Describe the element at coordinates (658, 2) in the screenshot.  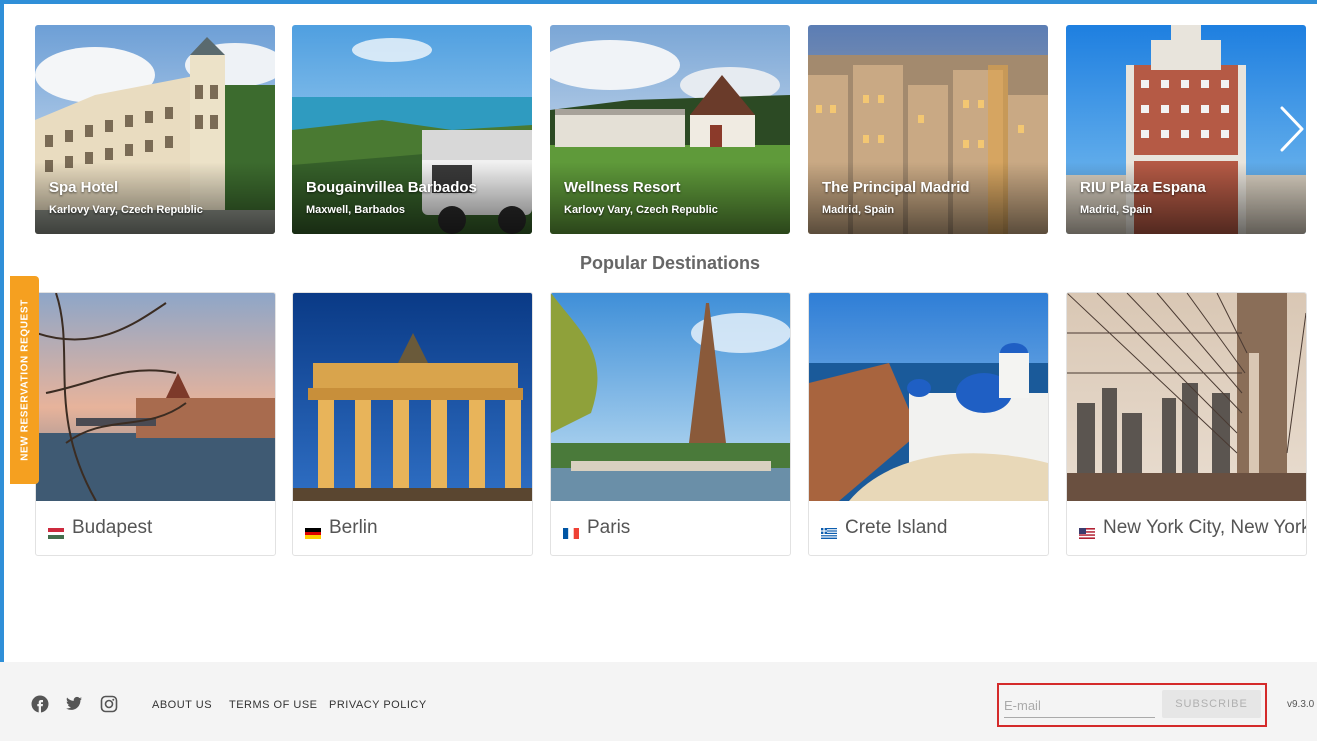
I see `window-frame-top` at that location.